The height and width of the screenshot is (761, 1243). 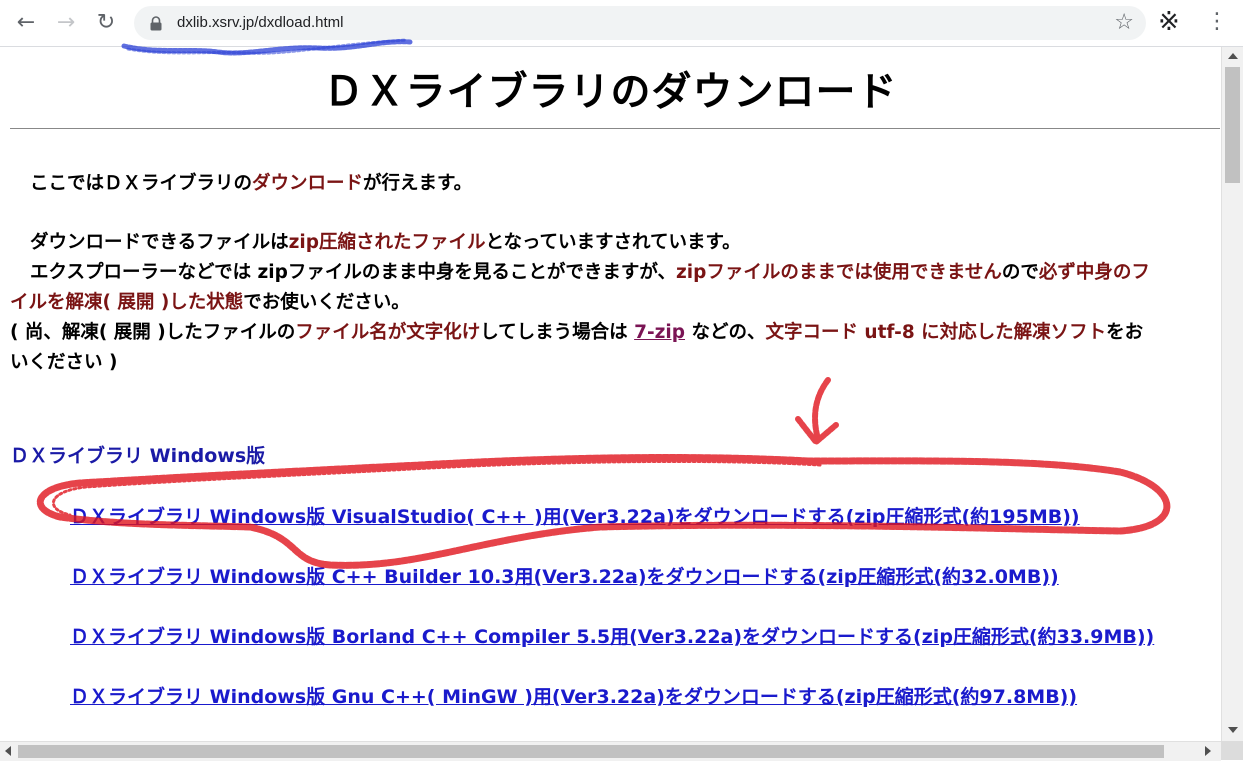 I want to click on note-text: エクスプローラーなどでは zipファイルのまま中身を見ることができますが、, so click(x=353, y=272).